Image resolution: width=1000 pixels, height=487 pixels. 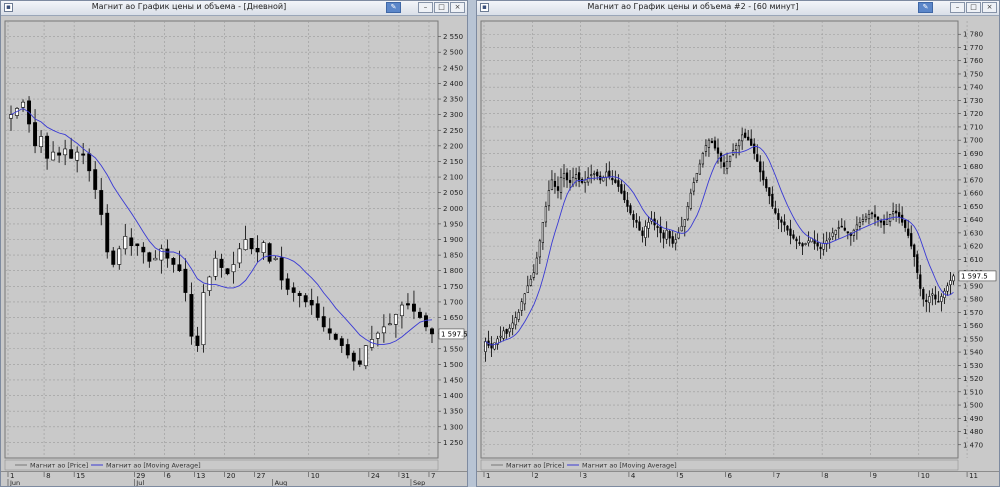 What do you see at coordinates (488, 476) in the screenshot?
I see `x-tick-label: 1` at bounding box center [488, 476].